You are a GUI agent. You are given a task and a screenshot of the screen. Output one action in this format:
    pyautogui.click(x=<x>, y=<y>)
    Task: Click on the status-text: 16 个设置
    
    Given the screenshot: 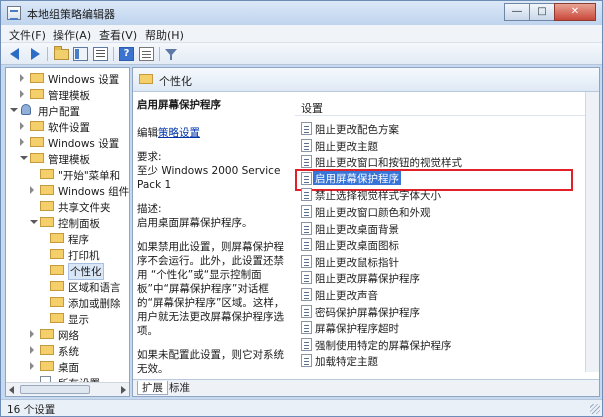 What is the action you would take?
    pyautogui.click(x=31, y=410)
    